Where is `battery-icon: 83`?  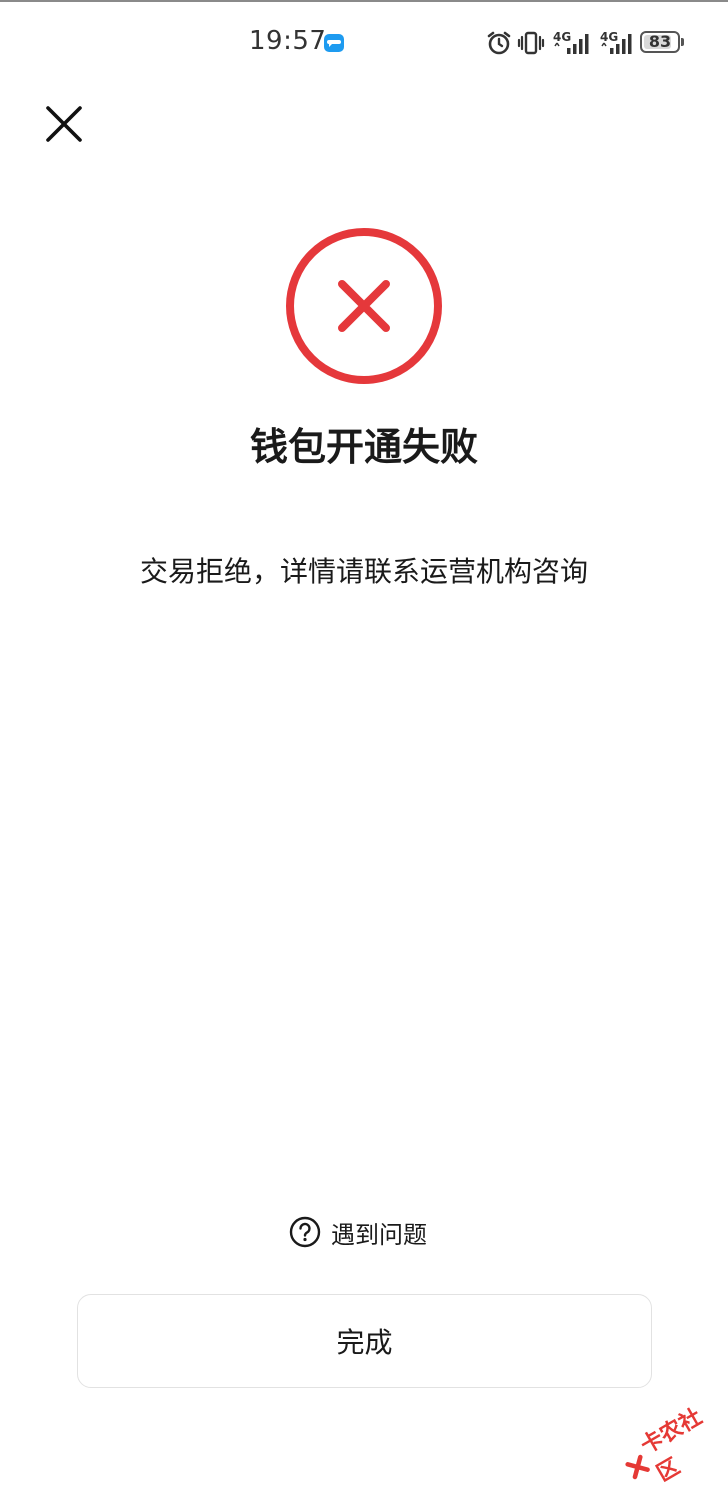 battery-icon: 83 is located at coordinates (660, 42).